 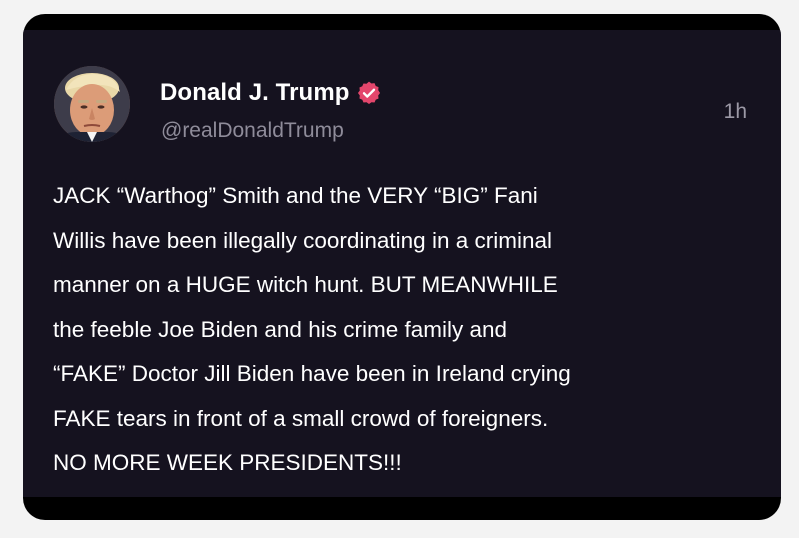 What do you see at coordinates (92, 104) in the screenshot?
I see `profile-avatar` at bounding box center [92, 104].